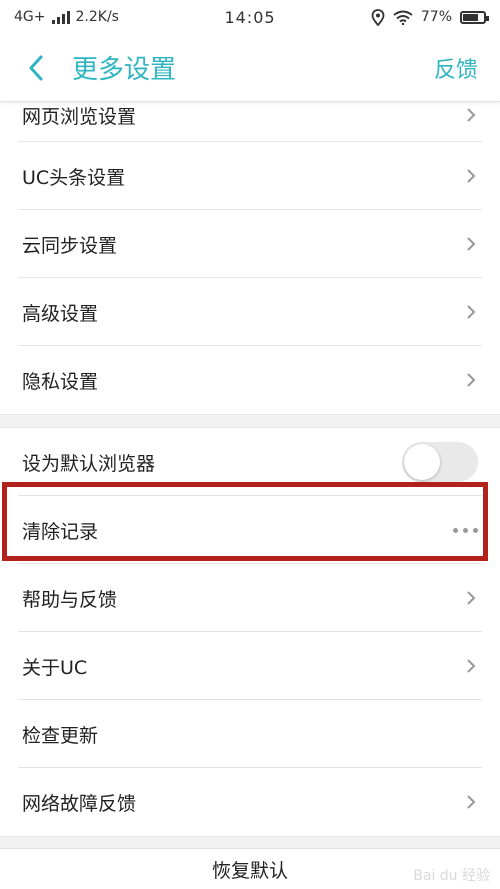  I want to click on settings-item-label: 隐私设置, so click(60, 381).